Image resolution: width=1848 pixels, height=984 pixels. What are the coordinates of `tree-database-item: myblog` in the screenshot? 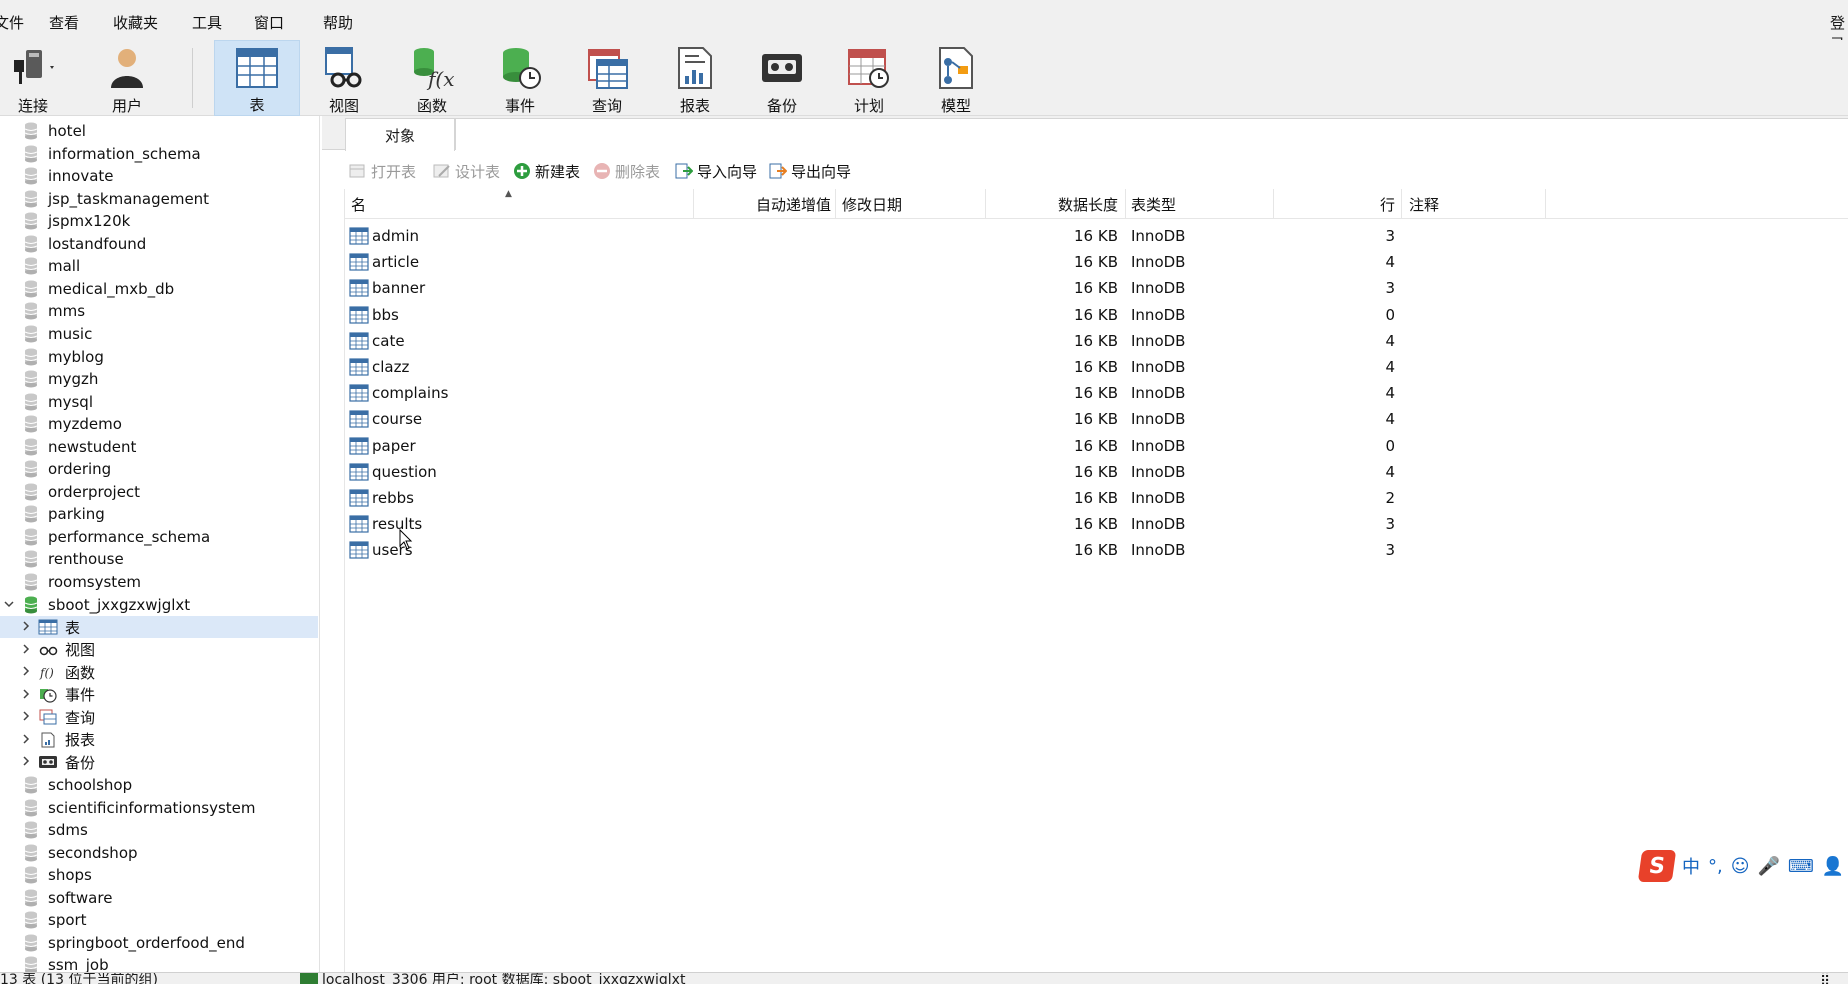 It's located at (159, 357).